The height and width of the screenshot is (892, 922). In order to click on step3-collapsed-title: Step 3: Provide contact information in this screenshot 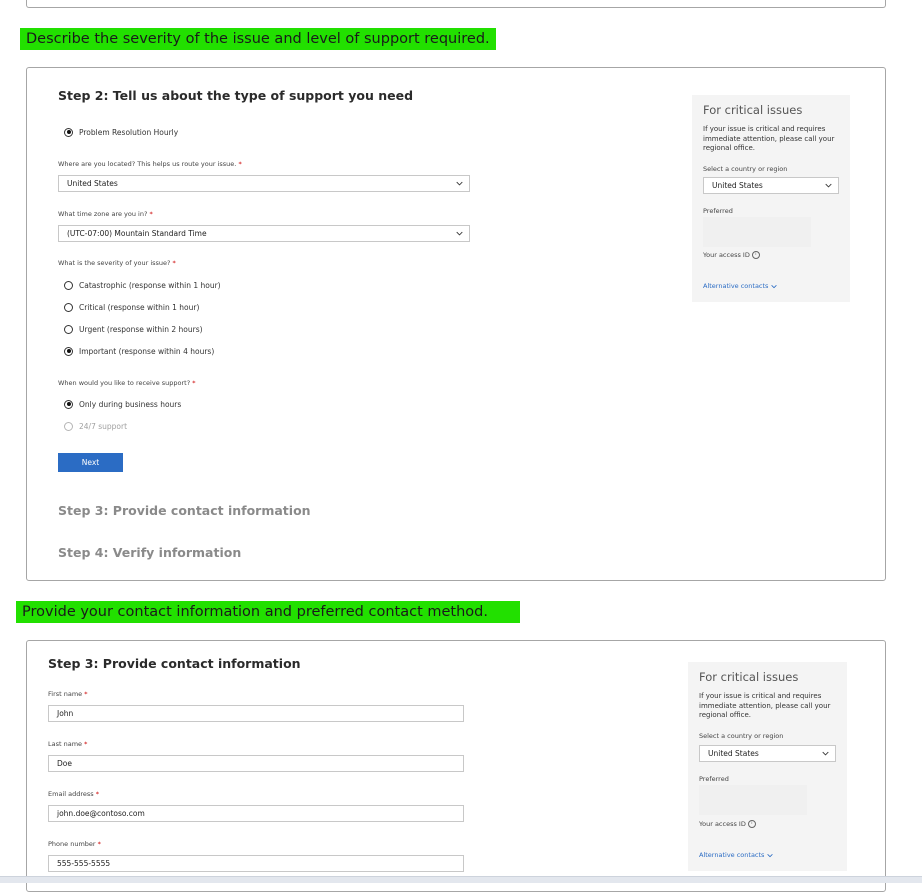, I will do `click(184, 510)`.